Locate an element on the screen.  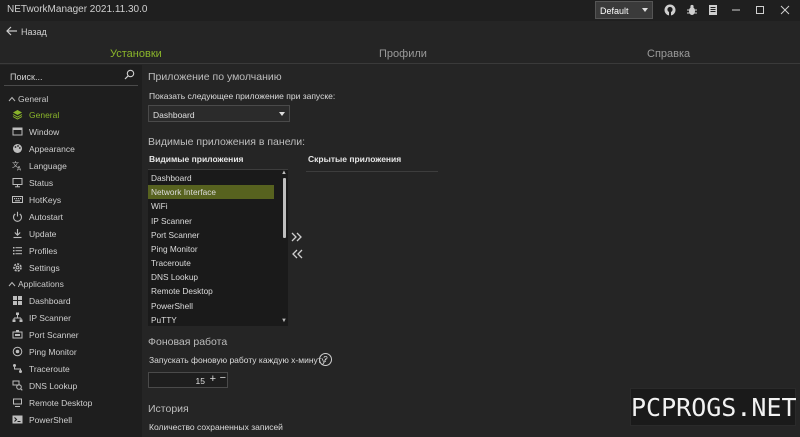
ping-icon is located at coordinates (17, 351).